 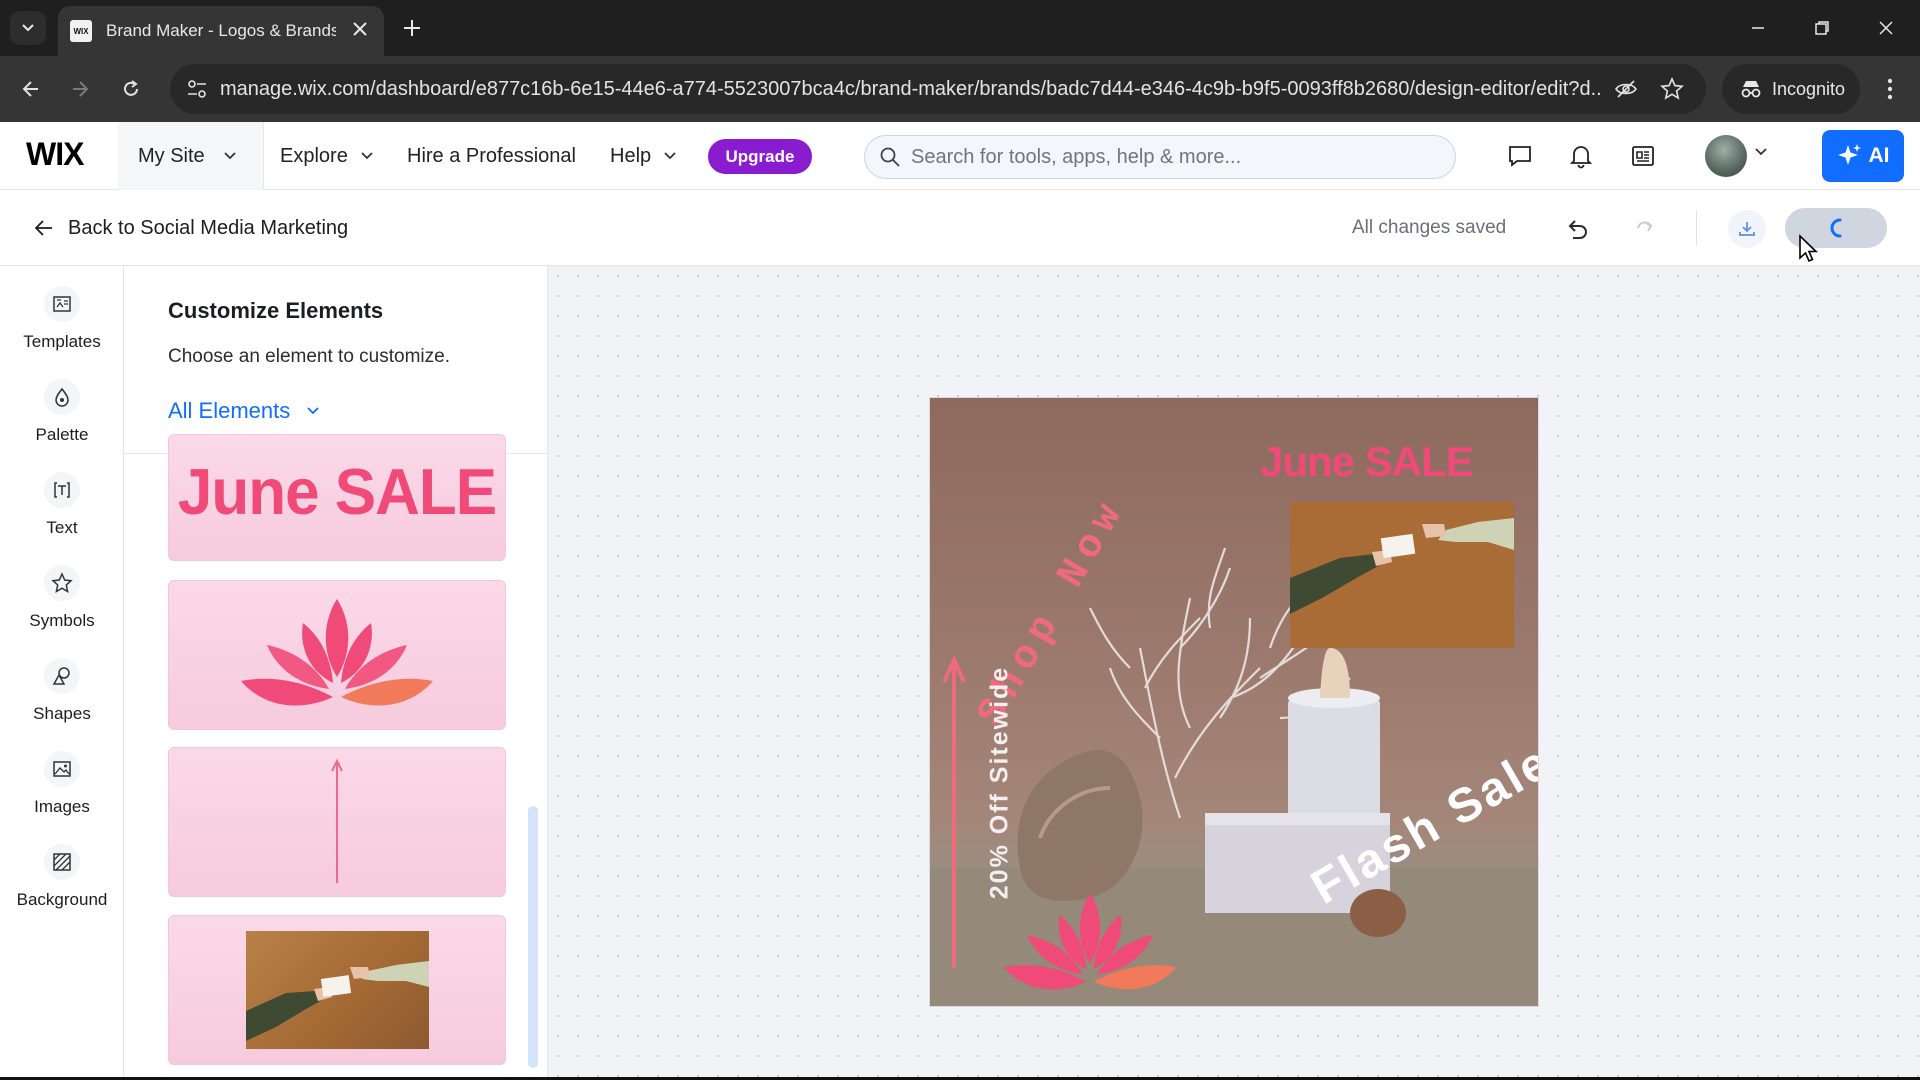 I want to click on ai-assistant-button: AI, so click(x=1863, y=156).